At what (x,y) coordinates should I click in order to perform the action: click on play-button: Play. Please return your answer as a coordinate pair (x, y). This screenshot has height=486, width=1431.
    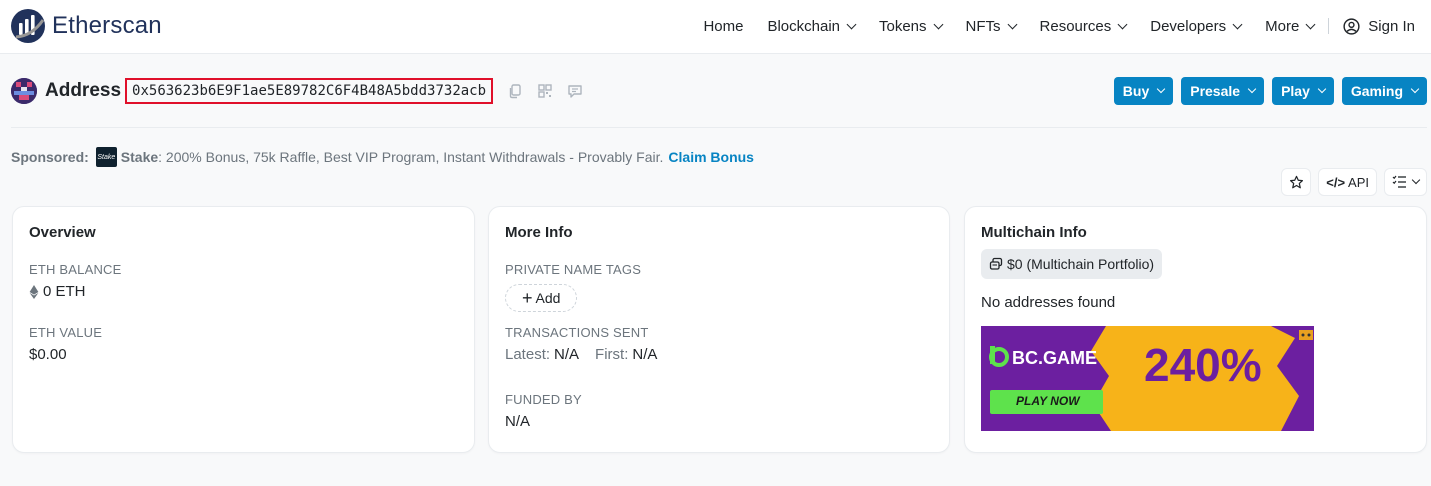
    Looking at the image, I should click on (1303, 91).